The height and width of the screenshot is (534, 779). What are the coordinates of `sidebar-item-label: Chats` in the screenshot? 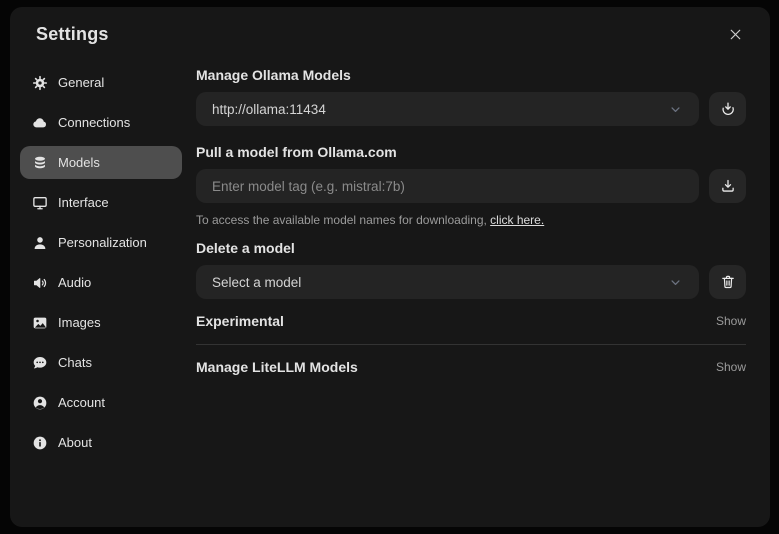 It's located at (75, 362).